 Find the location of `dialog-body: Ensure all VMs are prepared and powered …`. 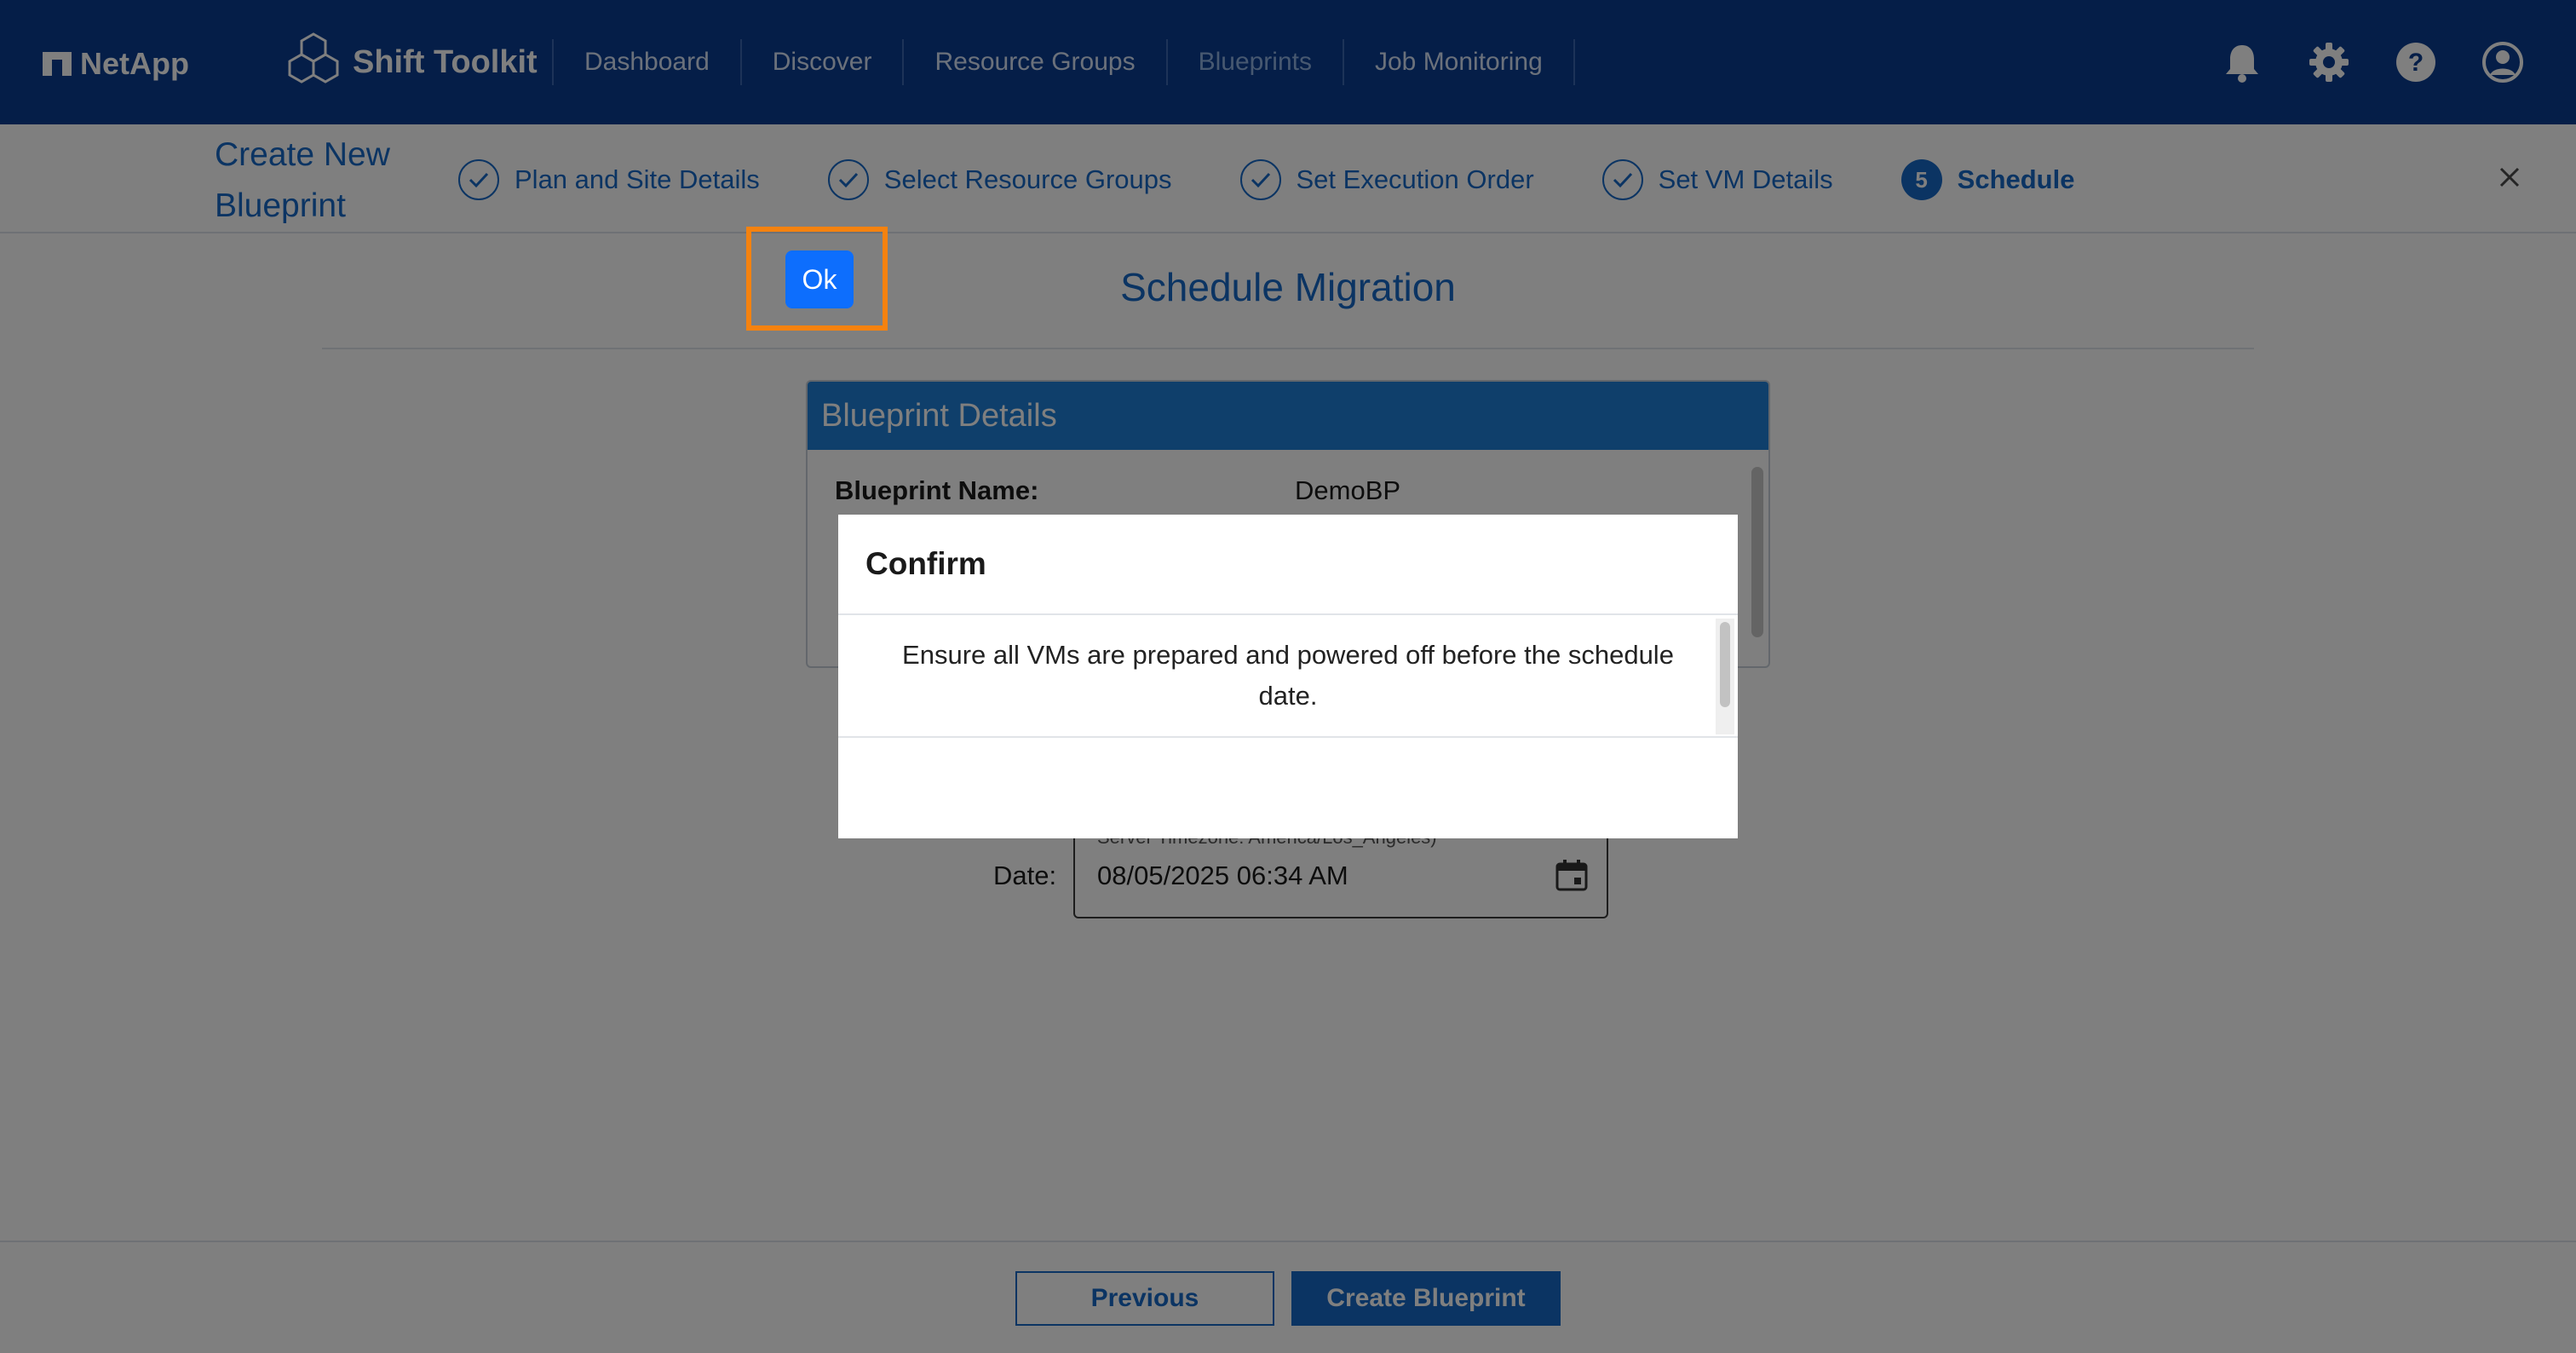

dialog-body: Ensure all VMs are prepared and powered … is located at coordinates (1288, 676).